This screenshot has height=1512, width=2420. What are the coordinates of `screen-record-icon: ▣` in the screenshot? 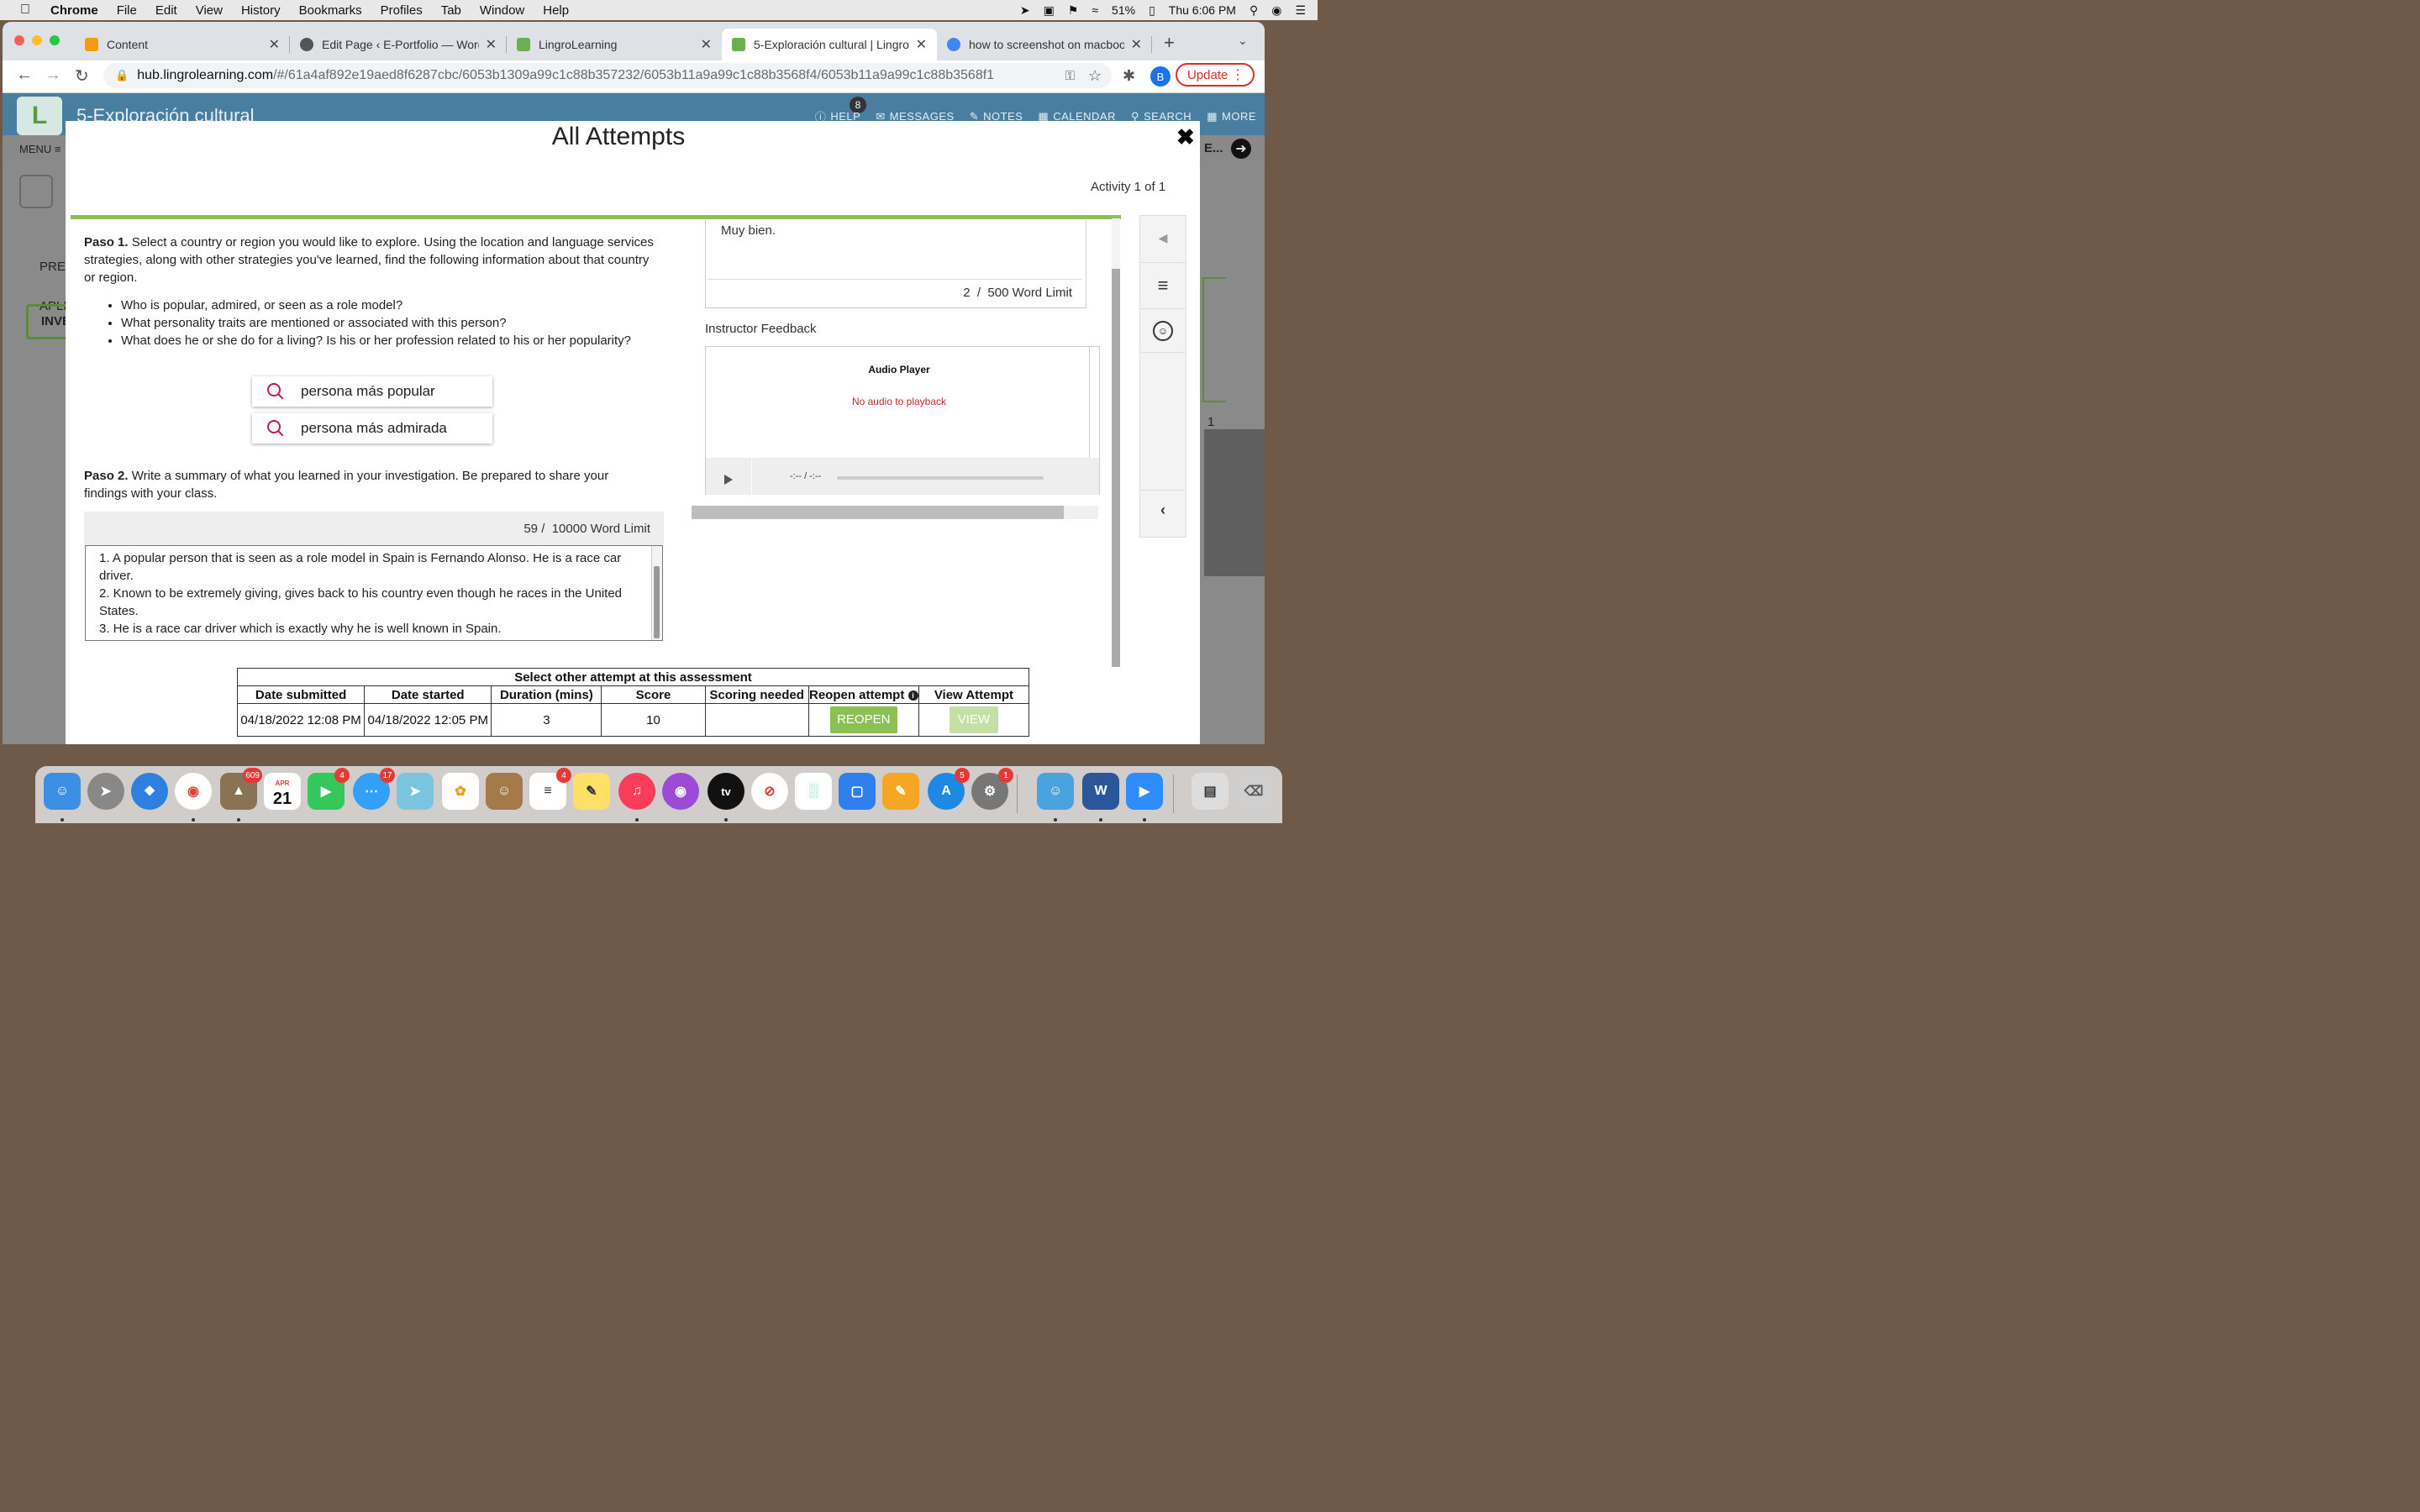 It's located at (1049, 10).